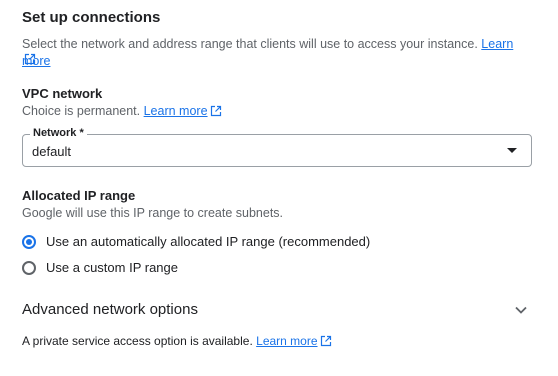 The width and height of the screenshot is (558, 376). Describe the element at coordinates (277, 147) in the screenshot. I see `network-select: Network * default` at that location.